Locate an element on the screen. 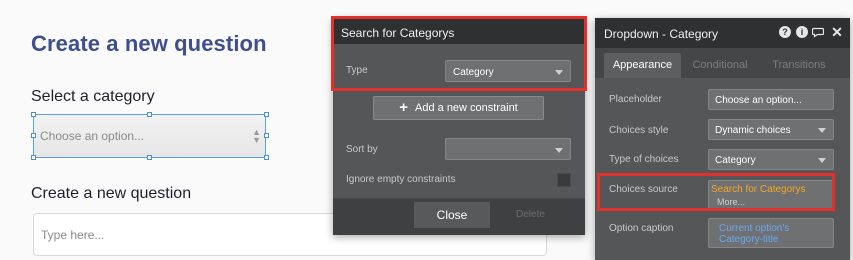 Image resolution: width=853 pixels, height=260 pixels. property-editor-header: Dropdown - Category ? i ✕ is located at coordinates (722, 33).